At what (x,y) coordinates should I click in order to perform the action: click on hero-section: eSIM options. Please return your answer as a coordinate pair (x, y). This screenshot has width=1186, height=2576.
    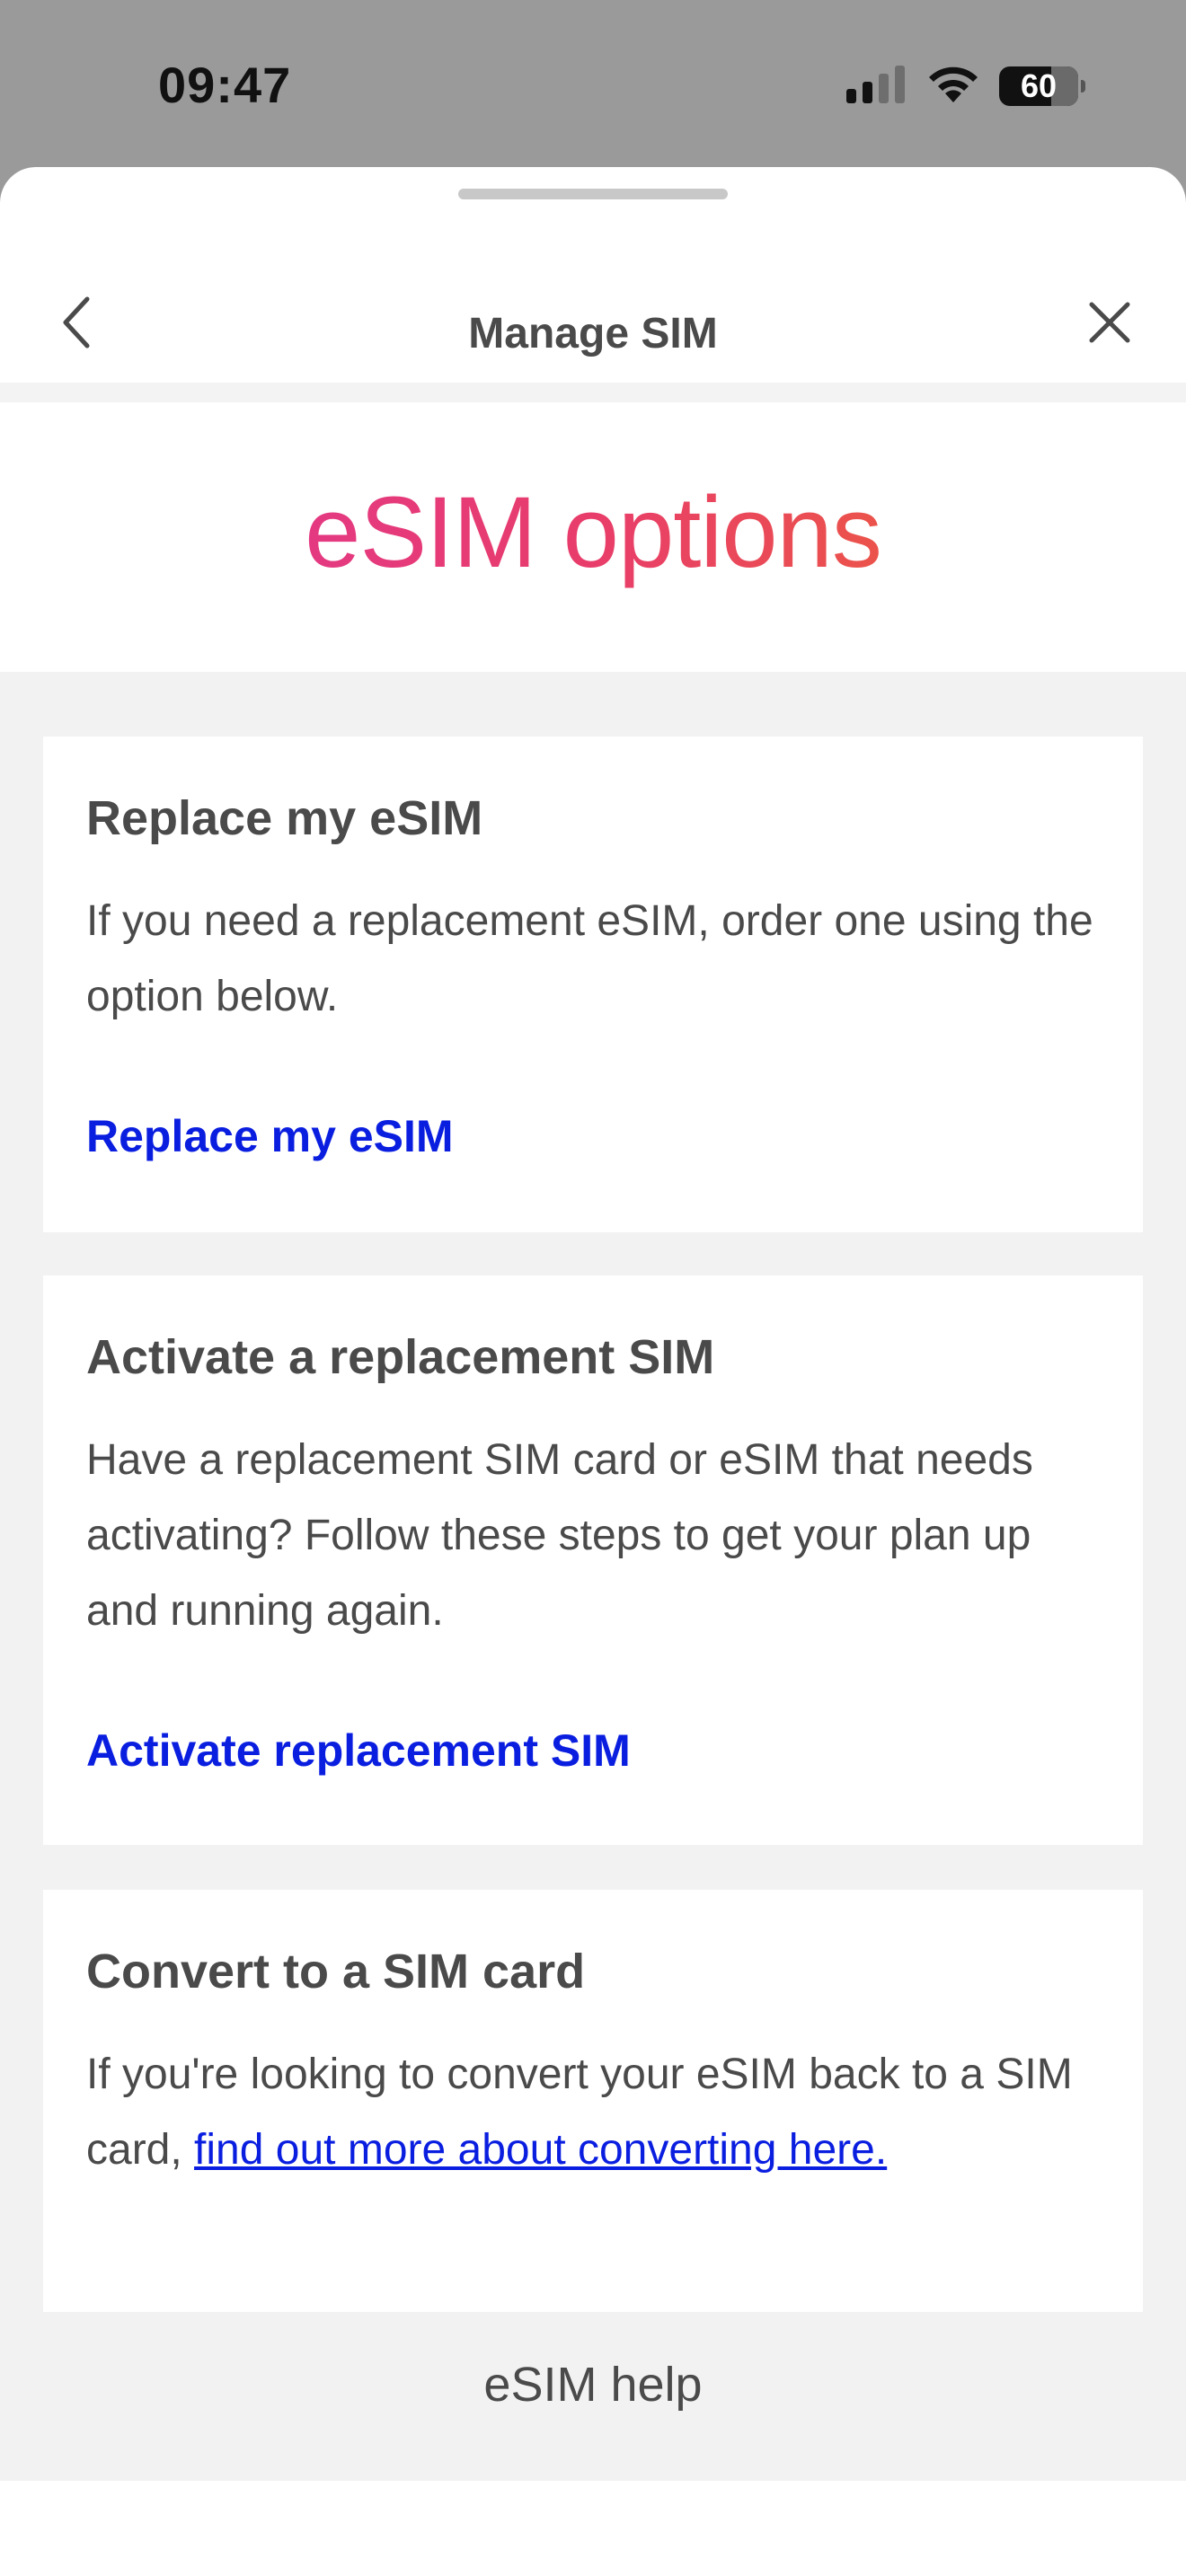
    Looking at the image, I should click on (593, 537).